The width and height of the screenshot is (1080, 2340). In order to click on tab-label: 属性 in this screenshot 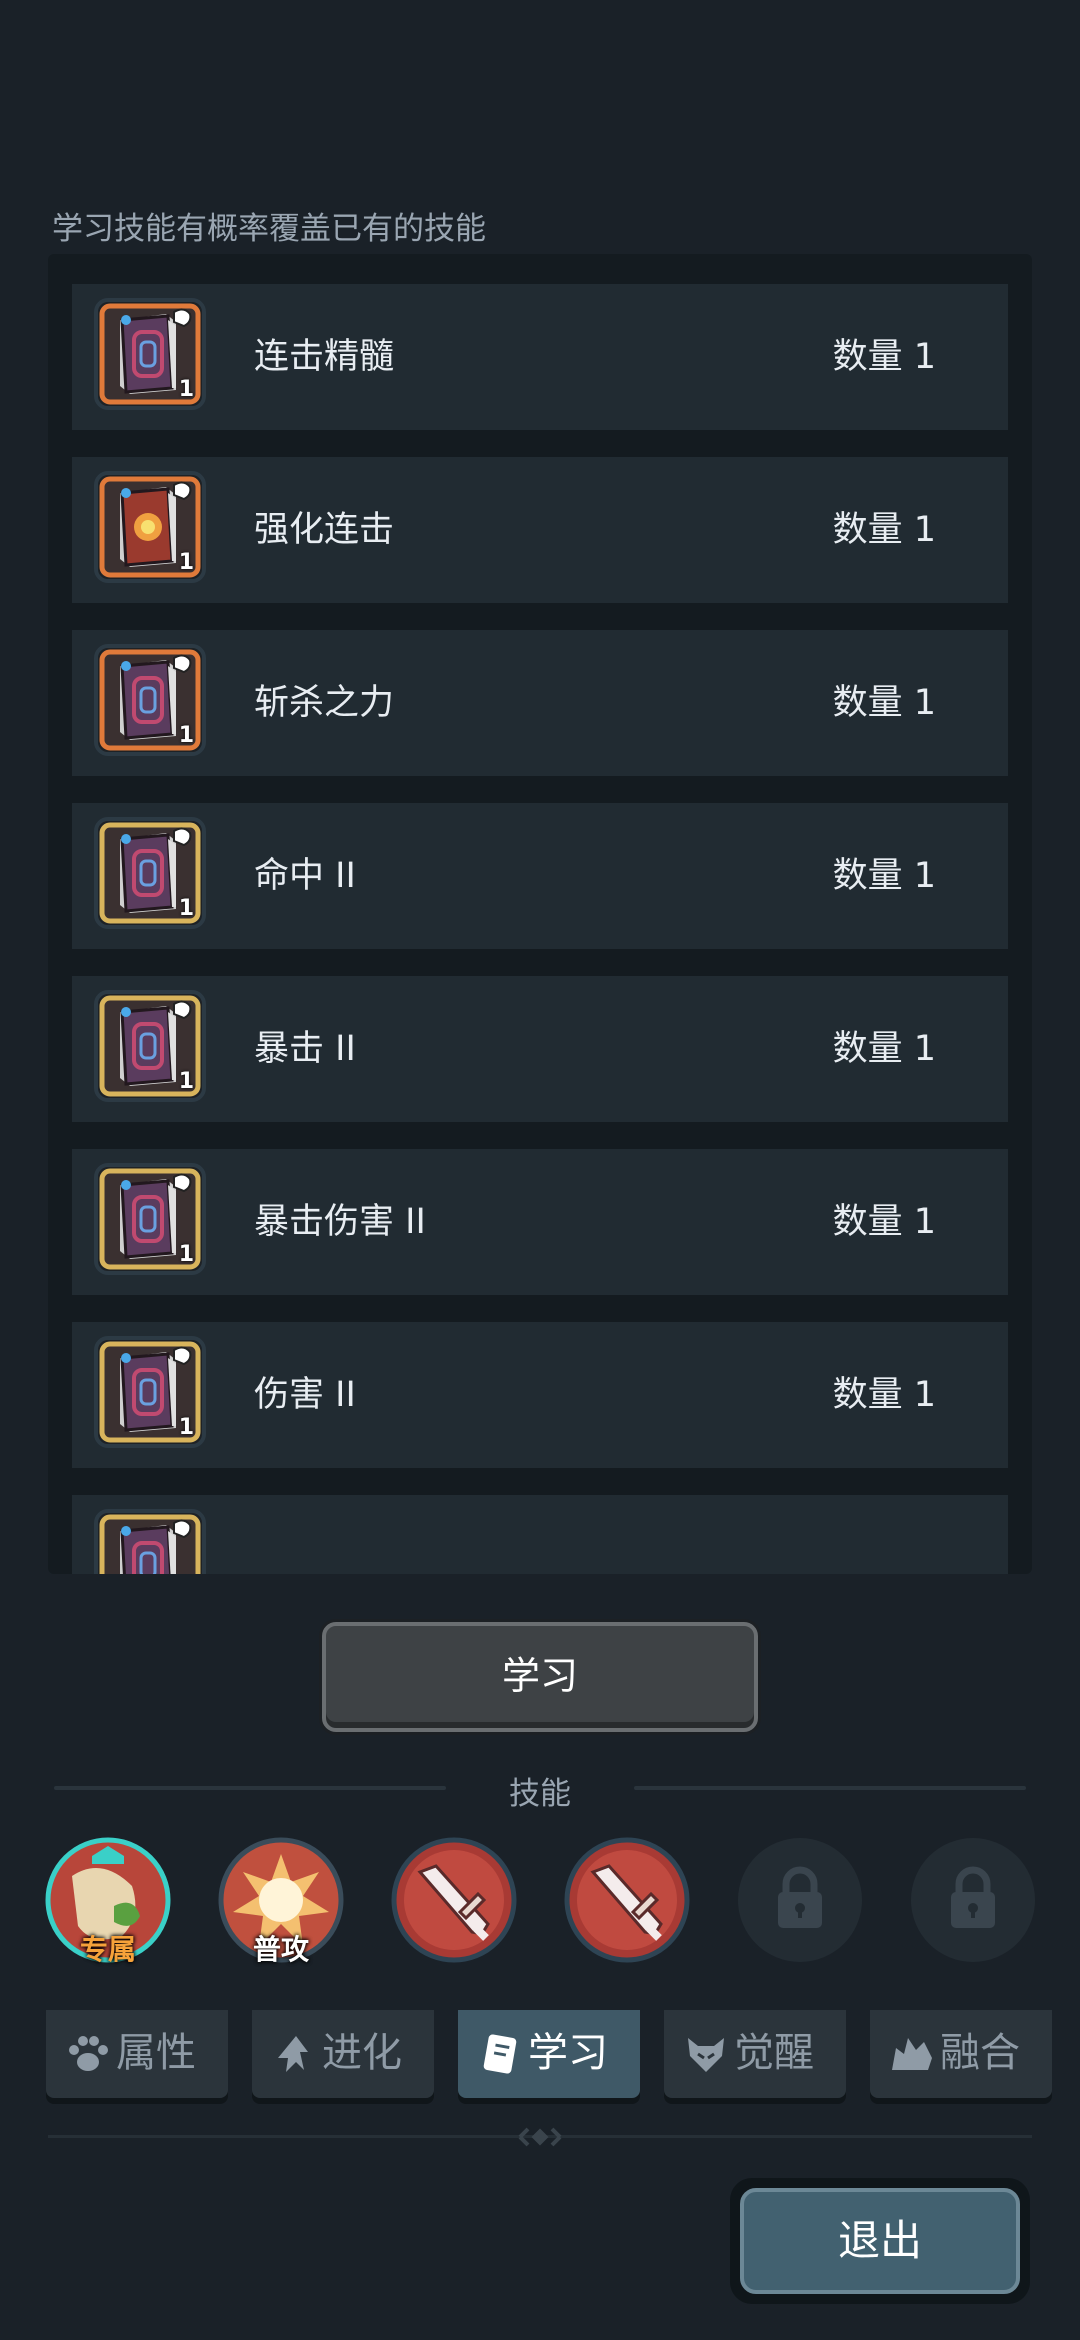, I will do `click(156, 2053)`.